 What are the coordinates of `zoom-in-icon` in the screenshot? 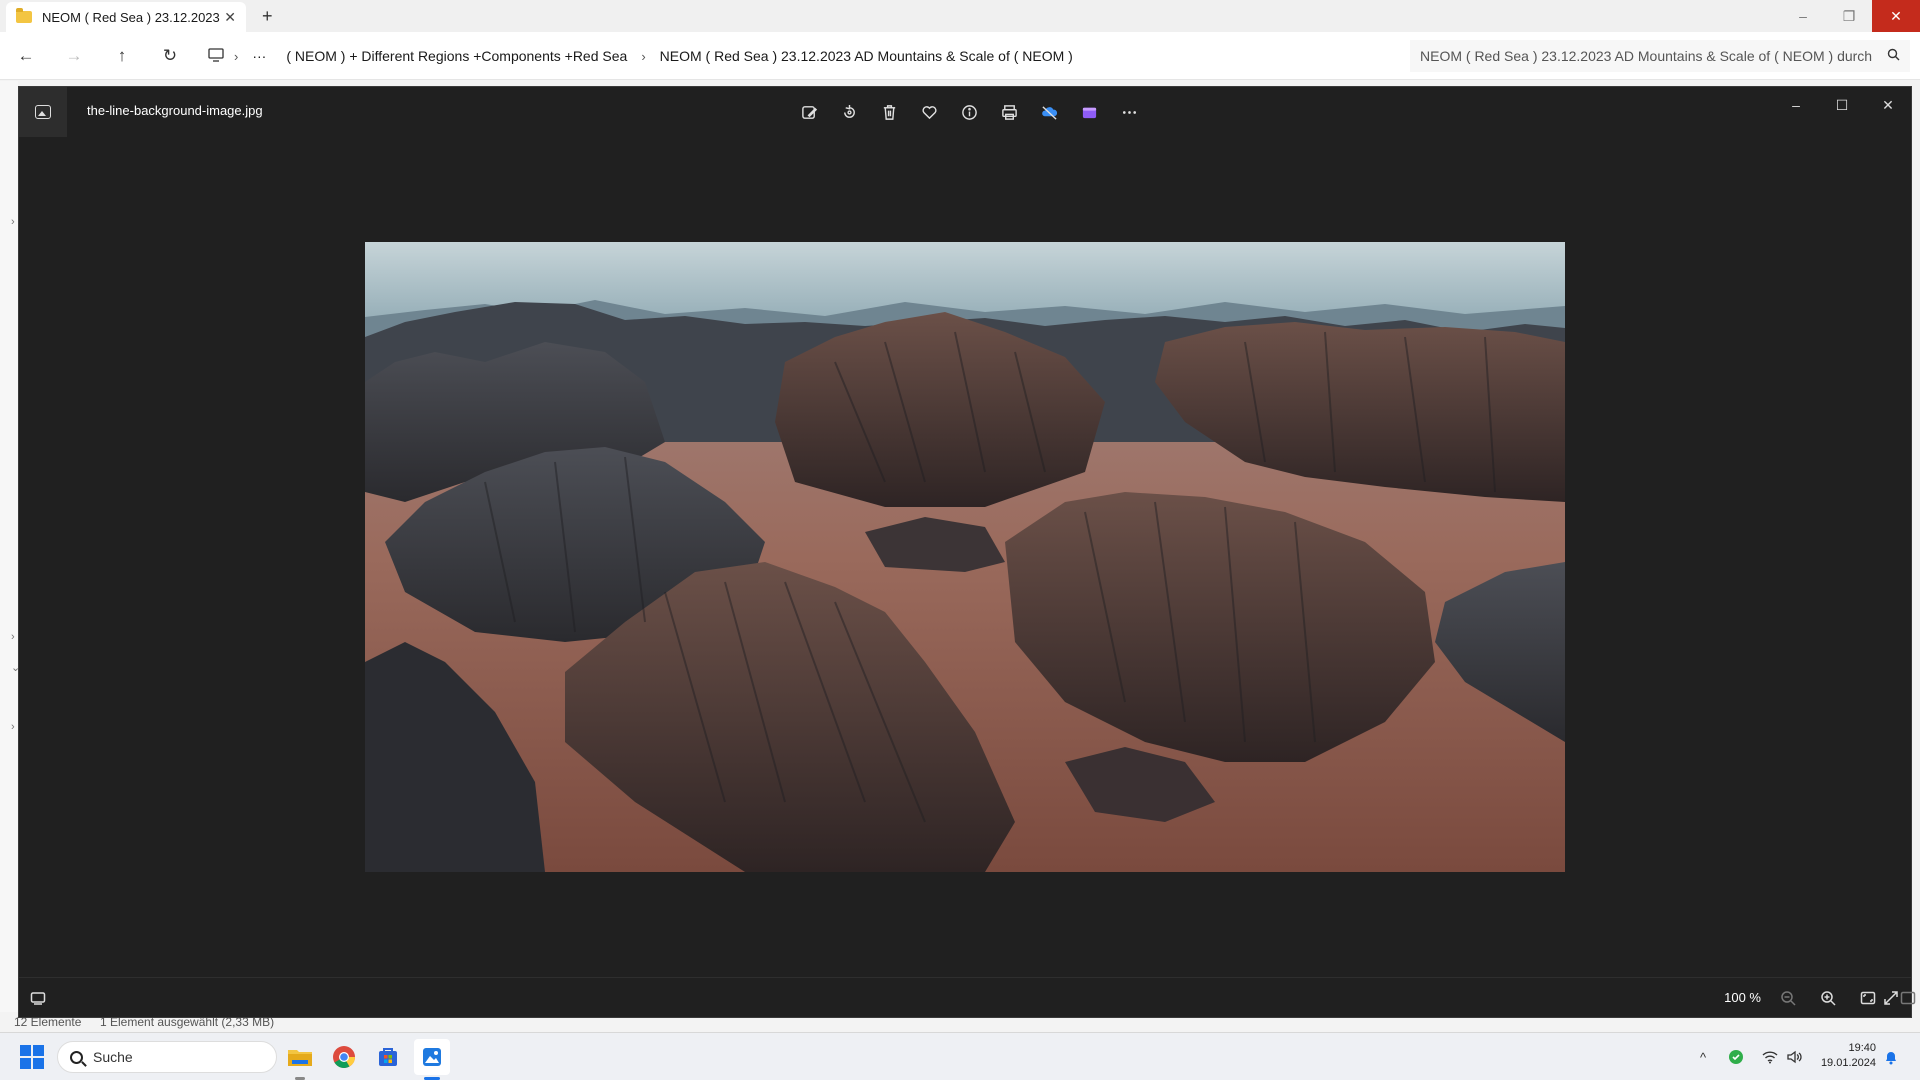 It's located at (1828, 998).